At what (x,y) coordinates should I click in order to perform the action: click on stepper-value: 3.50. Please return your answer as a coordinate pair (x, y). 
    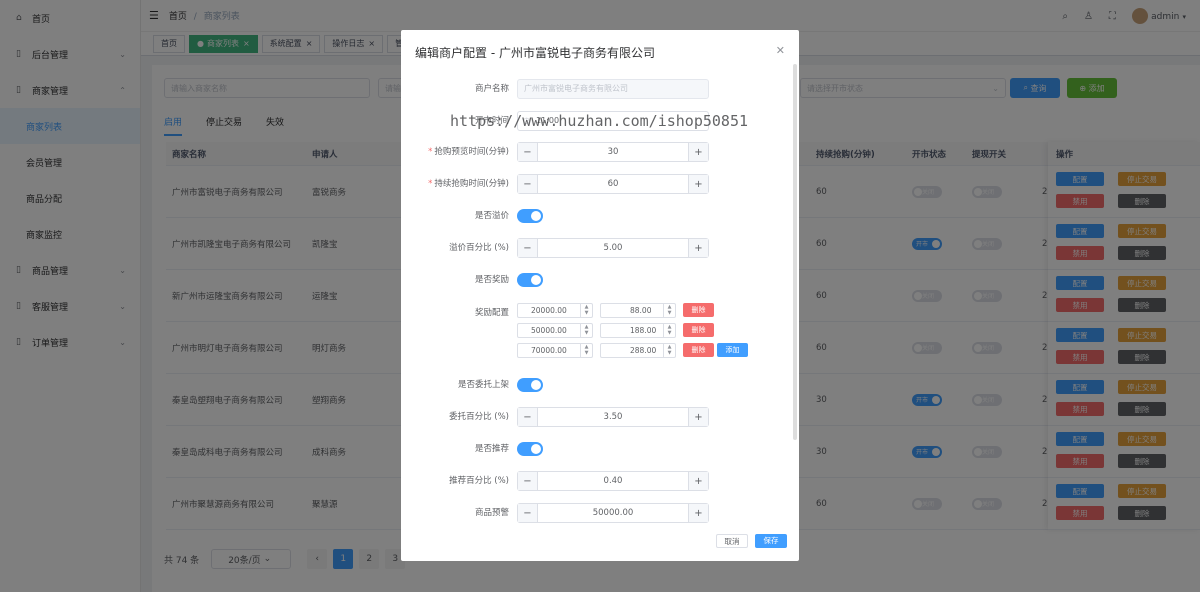
    Looking at the image, I should click on (613, 417).